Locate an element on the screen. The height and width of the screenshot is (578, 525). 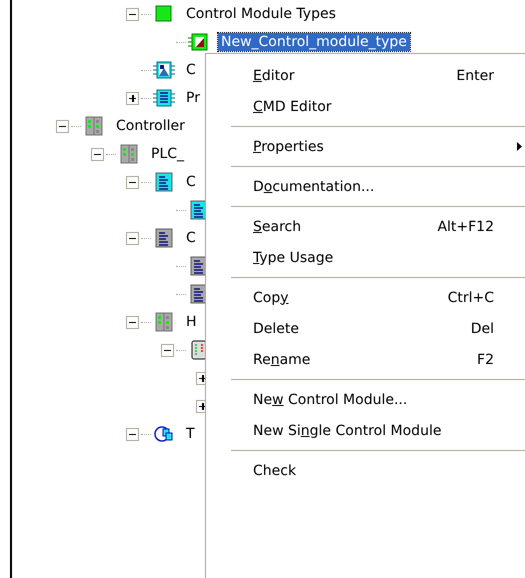
menu-item: Copy Ctrl+C is located at coordinates (365, 297).